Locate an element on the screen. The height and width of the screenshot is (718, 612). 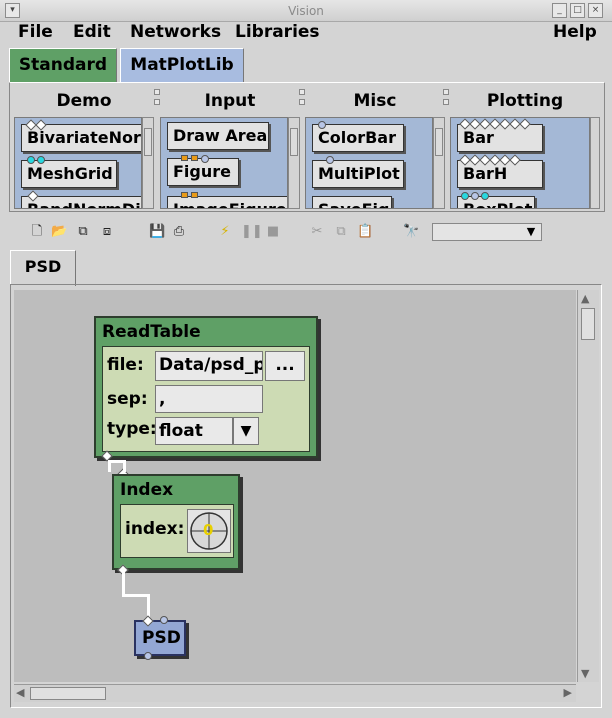
window-title: Vision is located at coordinates (306, 11).